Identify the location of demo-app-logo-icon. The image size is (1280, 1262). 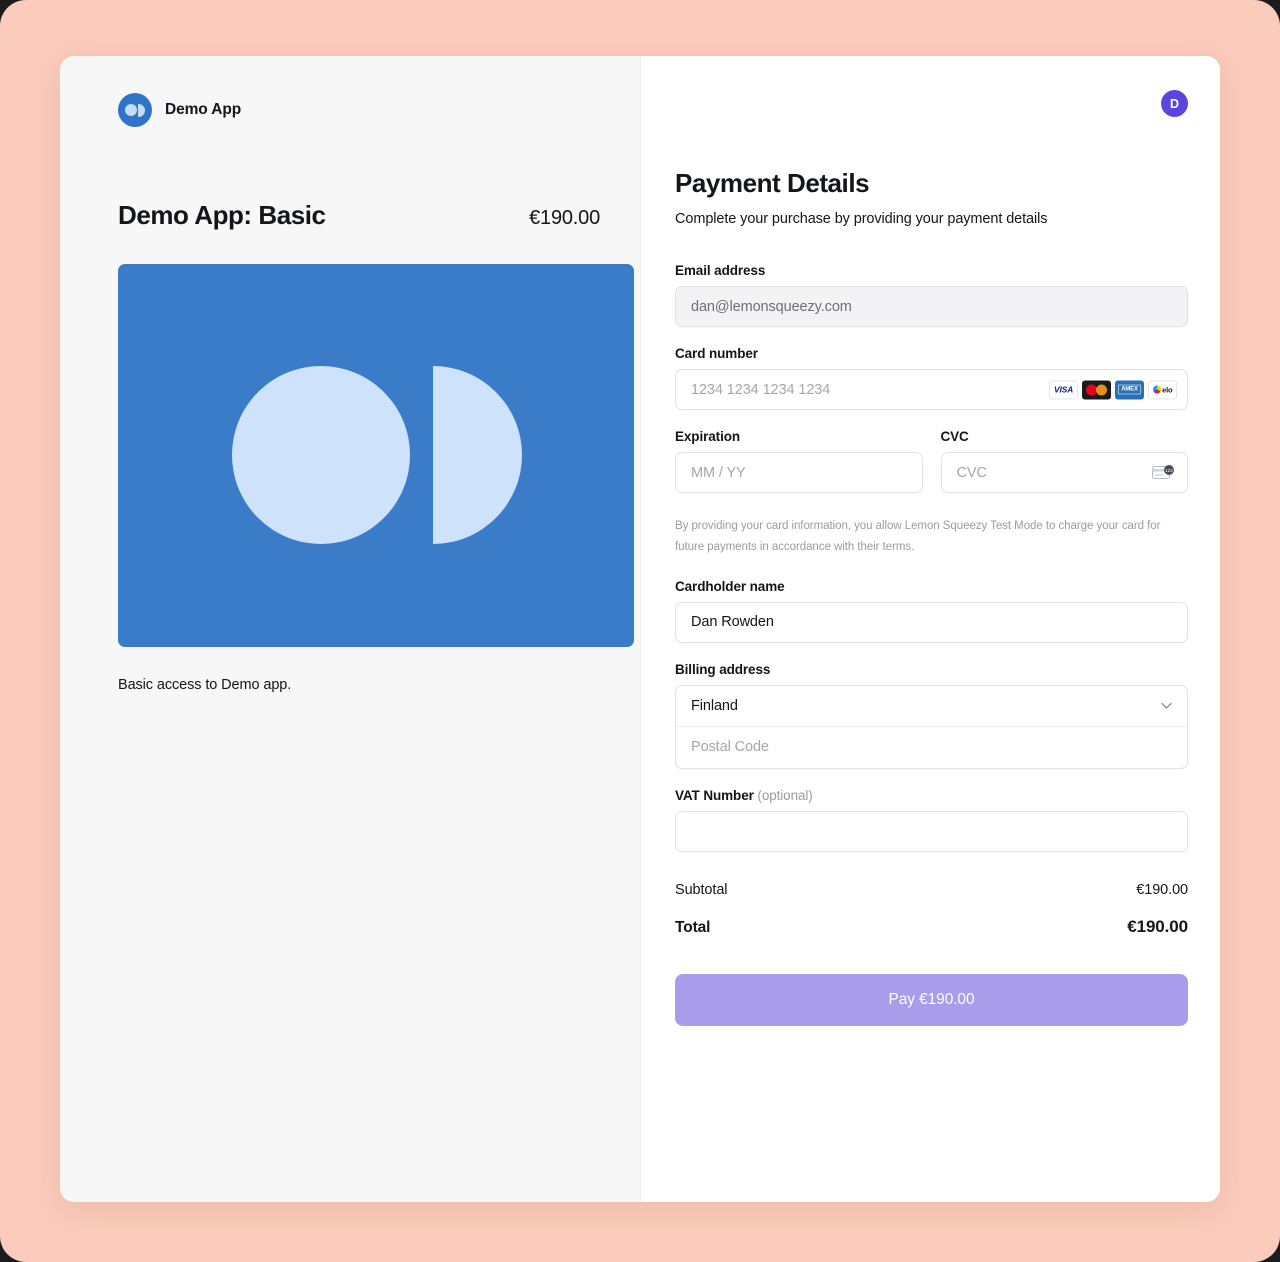
(135, 110).